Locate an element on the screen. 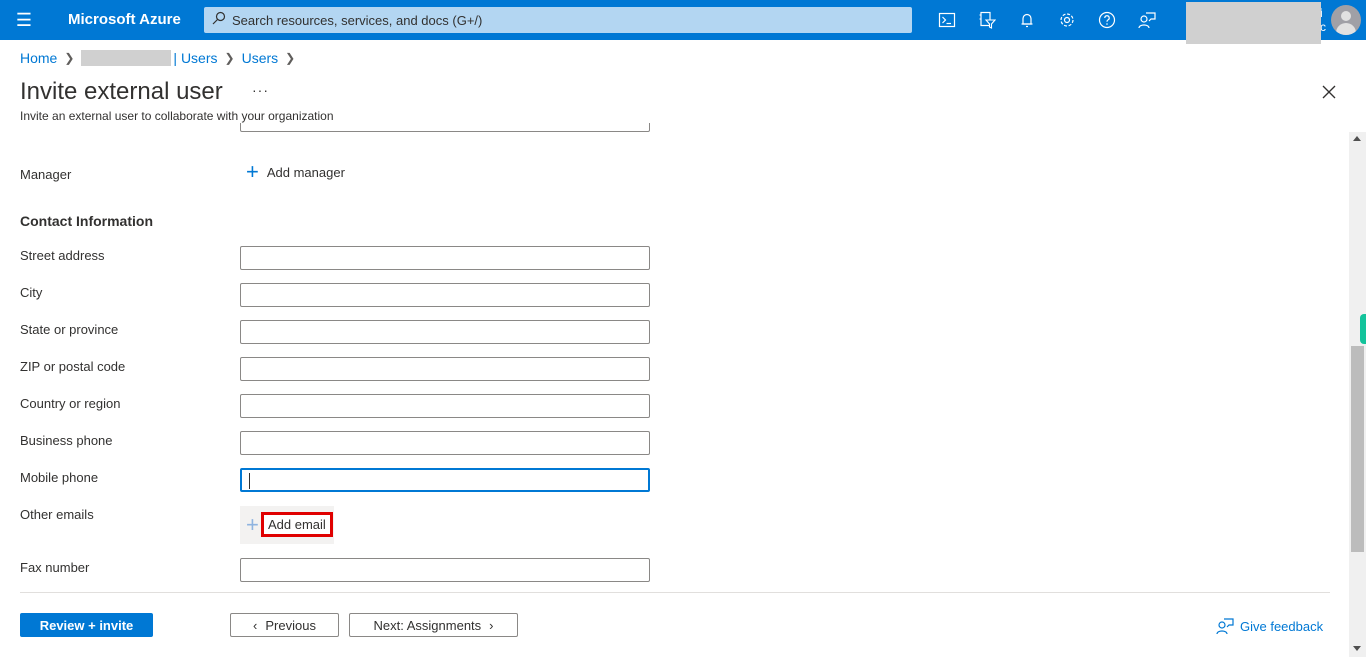 This screenshot has width=1366, height=657. breadcrumb-home: Home is located at coordinates (38, 58).